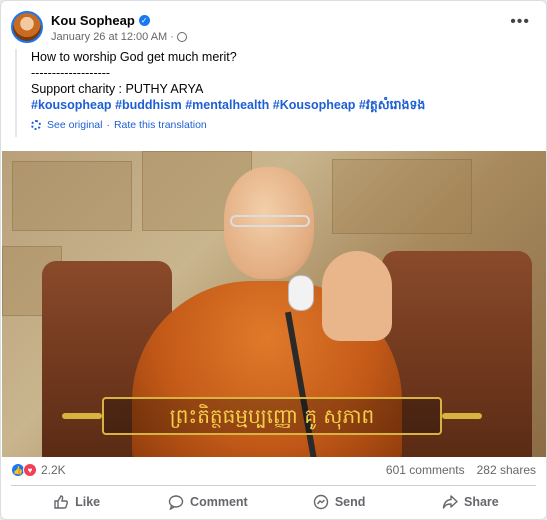  I want to click on engagement-counts: 601 comments 282 shares, so click(461, 470).